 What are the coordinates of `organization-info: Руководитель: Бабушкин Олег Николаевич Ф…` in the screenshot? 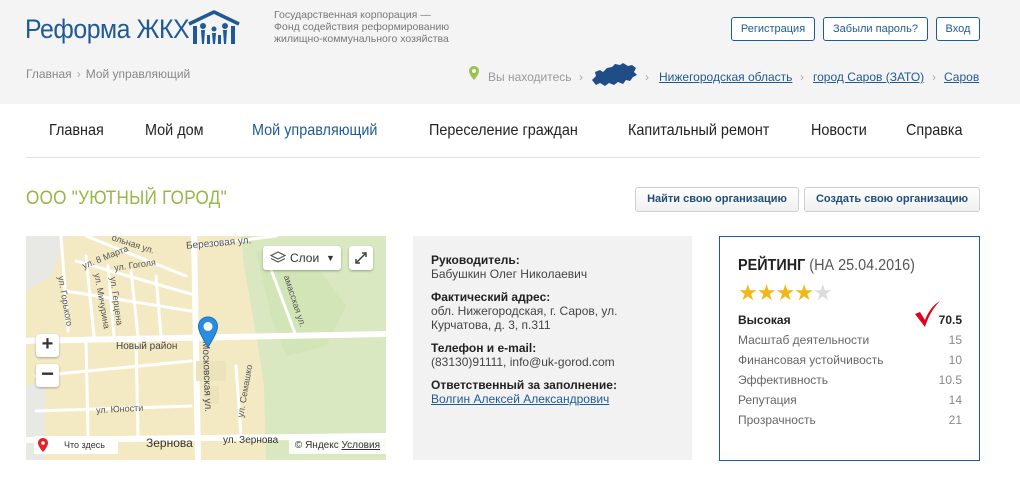 It's located at (552, 348).